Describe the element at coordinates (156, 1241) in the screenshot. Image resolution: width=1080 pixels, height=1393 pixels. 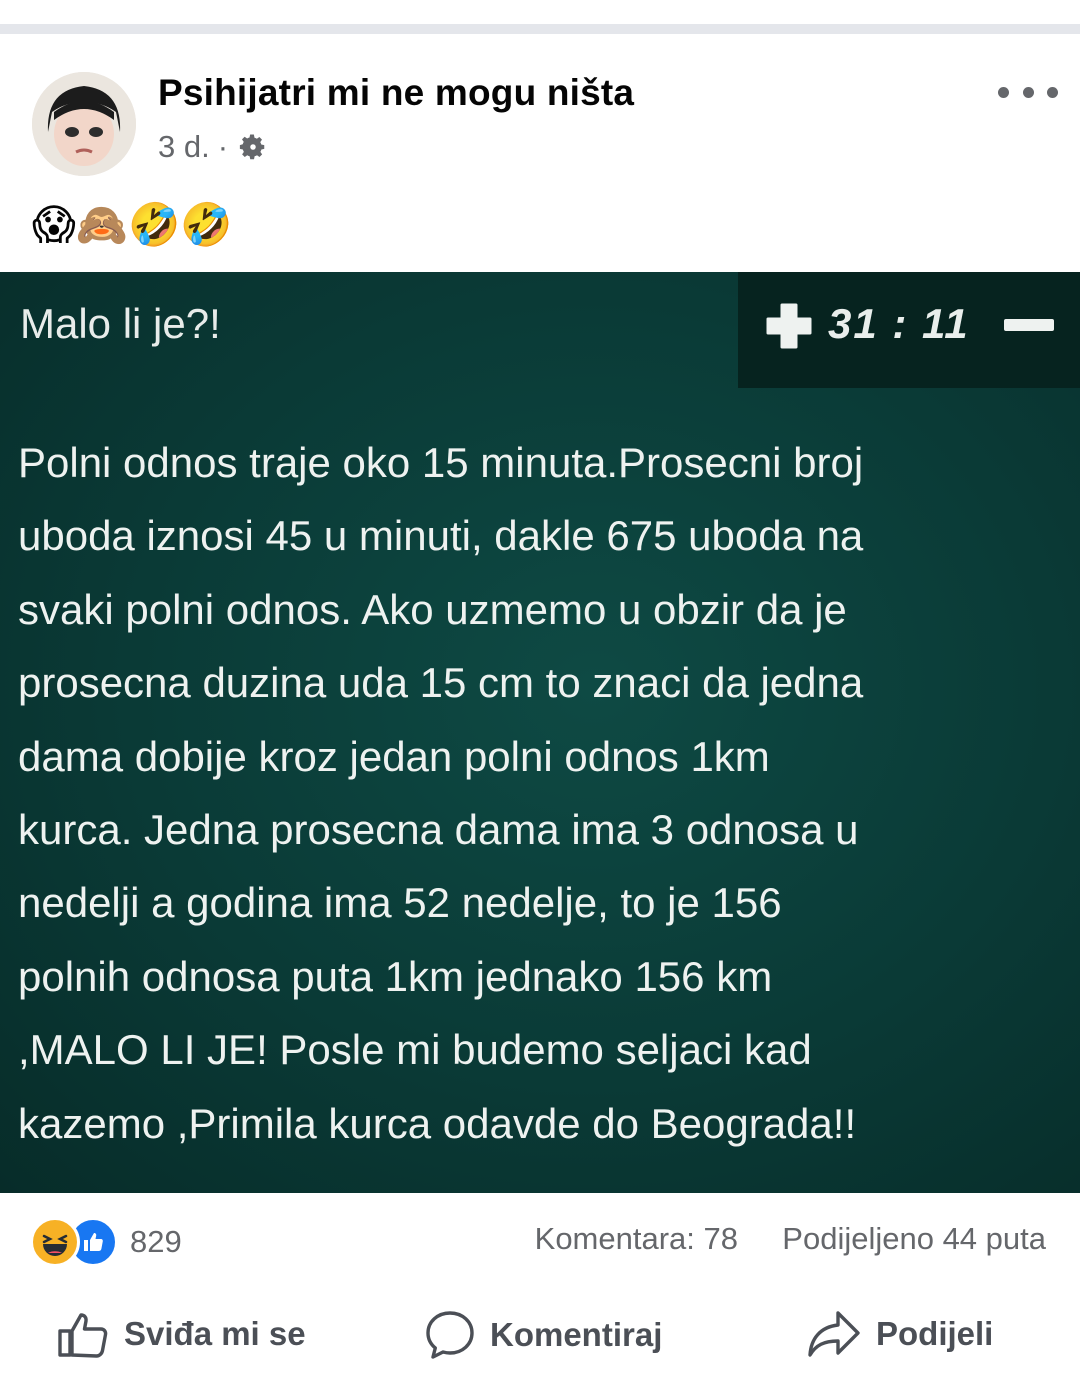
I see `reaction-count: 829` at that location.